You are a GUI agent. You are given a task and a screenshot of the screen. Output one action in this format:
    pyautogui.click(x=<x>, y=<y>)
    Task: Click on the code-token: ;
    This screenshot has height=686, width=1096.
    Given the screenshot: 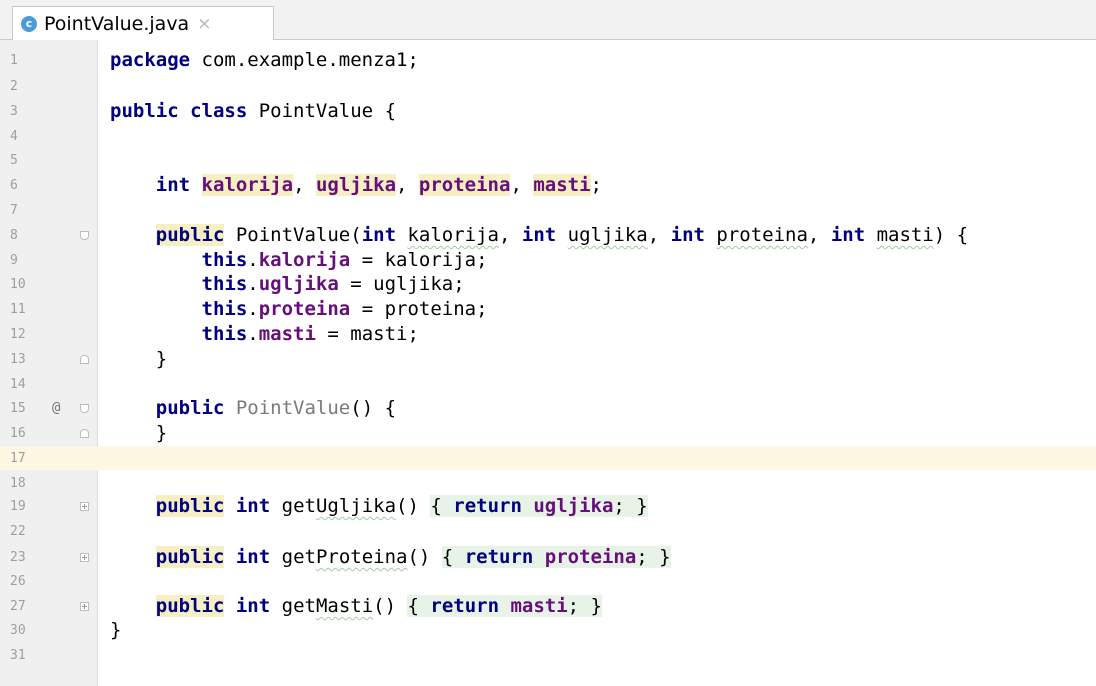 What is the action you would take?
    pyautogui.click(x=596, y=185)
    